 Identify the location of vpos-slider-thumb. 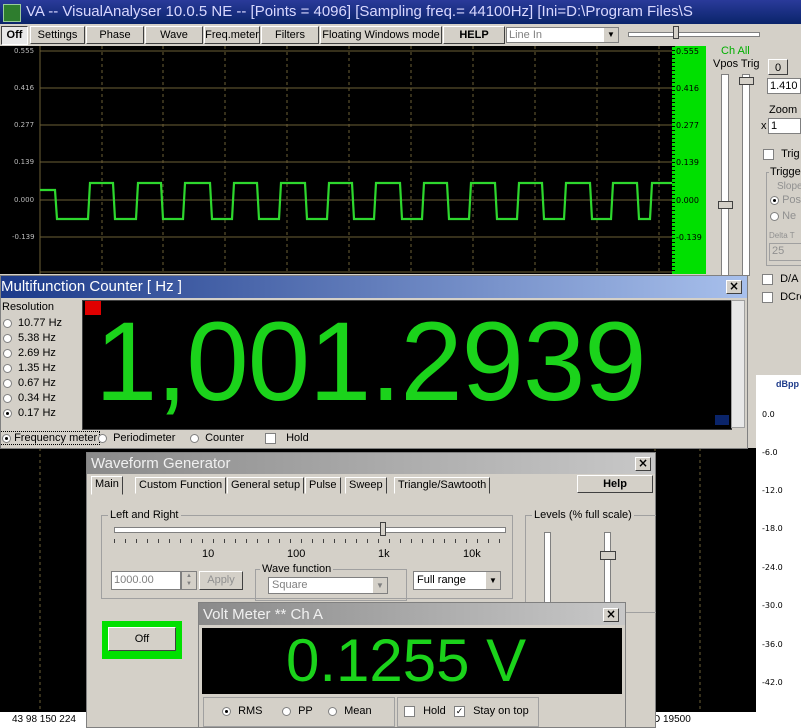
(725, 205).